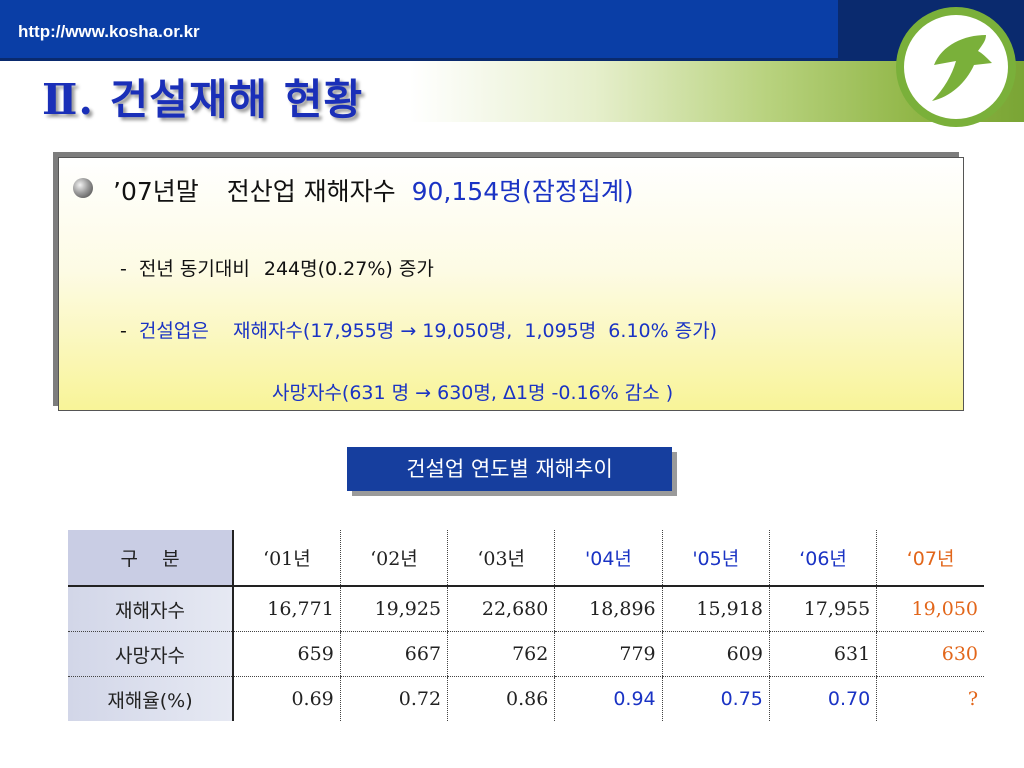 The height and width of the screenshot is (768, 1024). Describe the element at coordinates (715, 558) in the screenshot. I see `header-2005: '05년` at that location.